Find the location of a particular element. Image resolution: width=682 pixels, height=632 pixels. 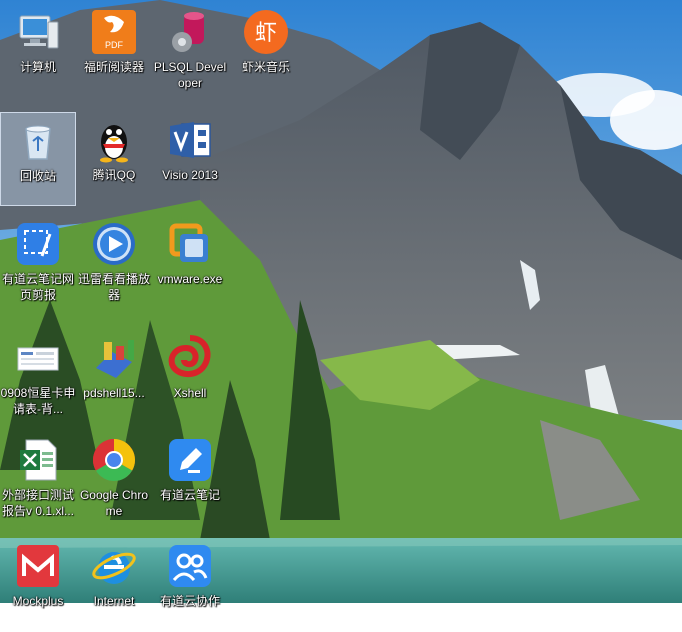

desktop-icon-label: 计算机 is located at coordinates (37, 67).